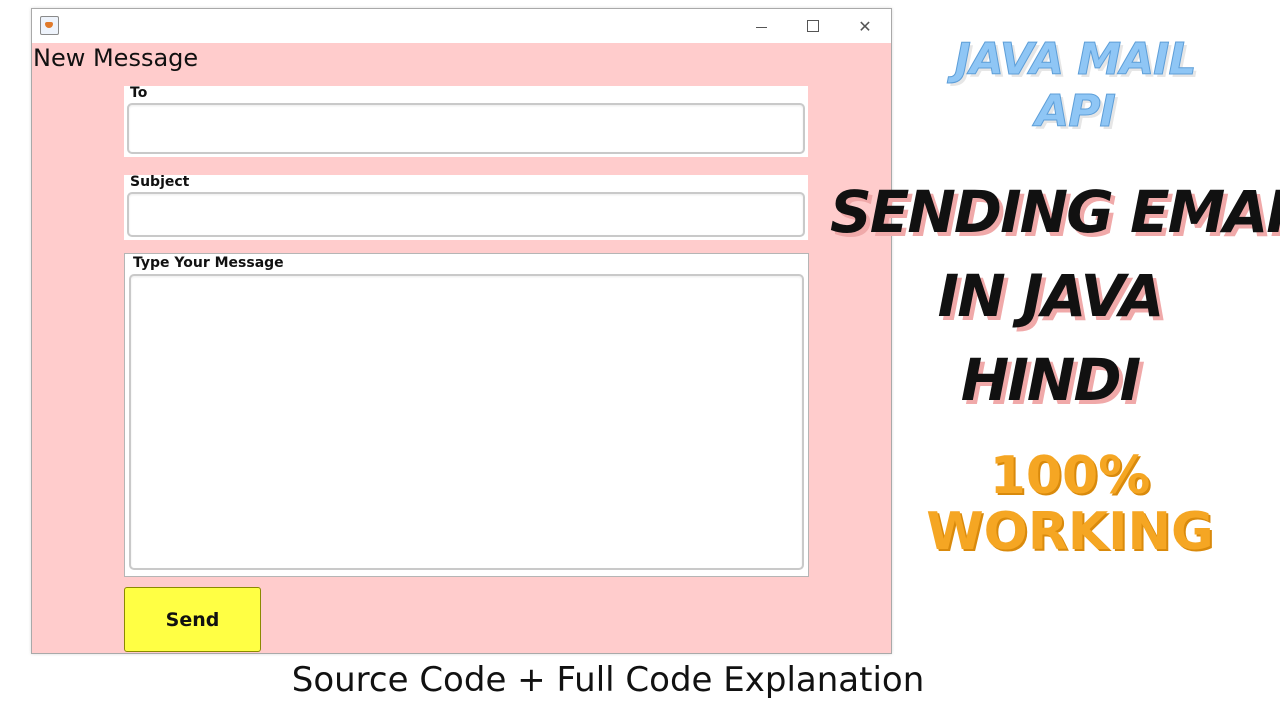  Describe the element at coordinates (116, 58) in the screenshot. I see `page-title: New Message` at that location.